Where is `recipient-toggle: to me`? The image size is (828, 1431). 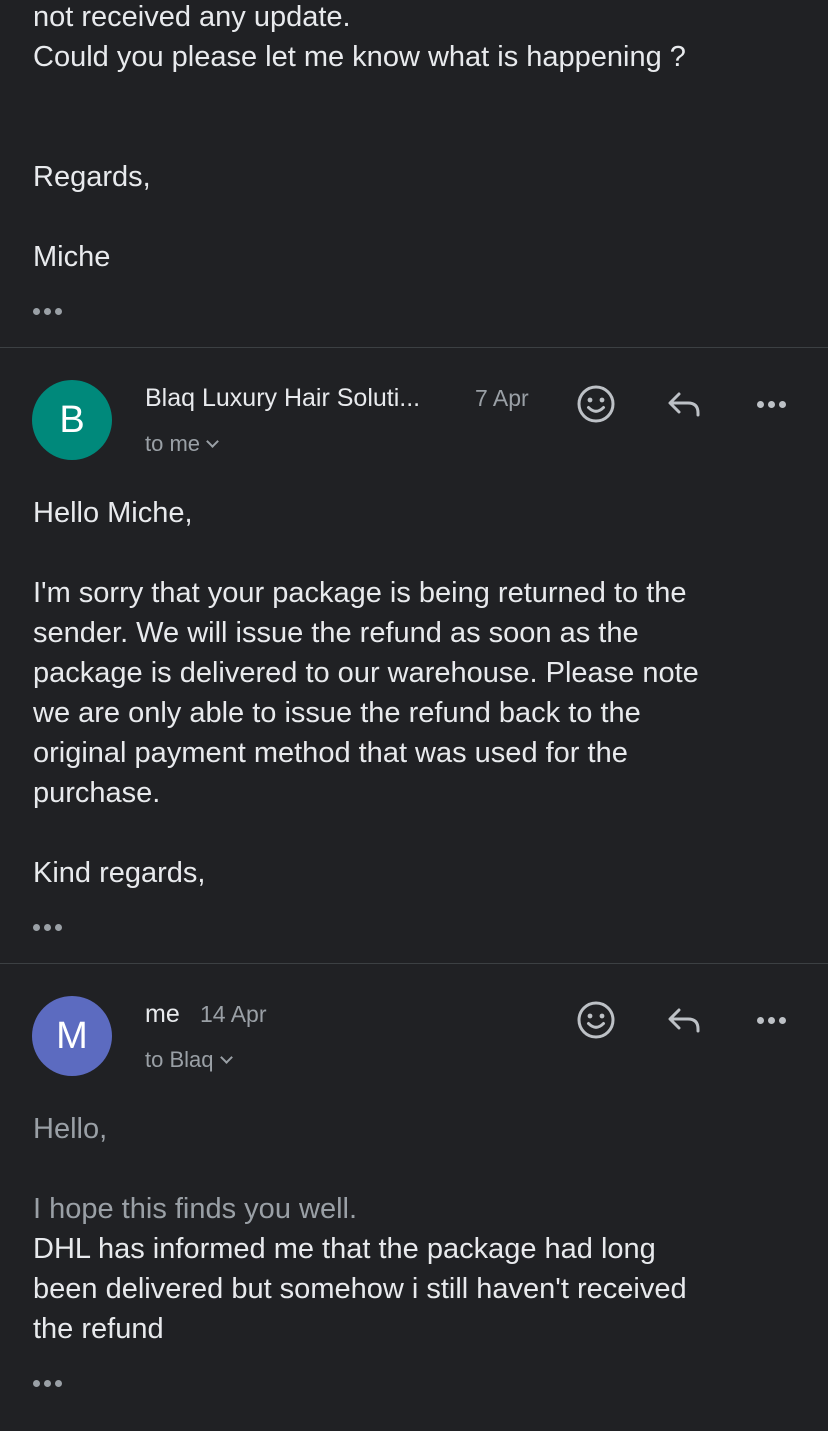
recipient-toggle: to me is located at coordinates (182, 444).